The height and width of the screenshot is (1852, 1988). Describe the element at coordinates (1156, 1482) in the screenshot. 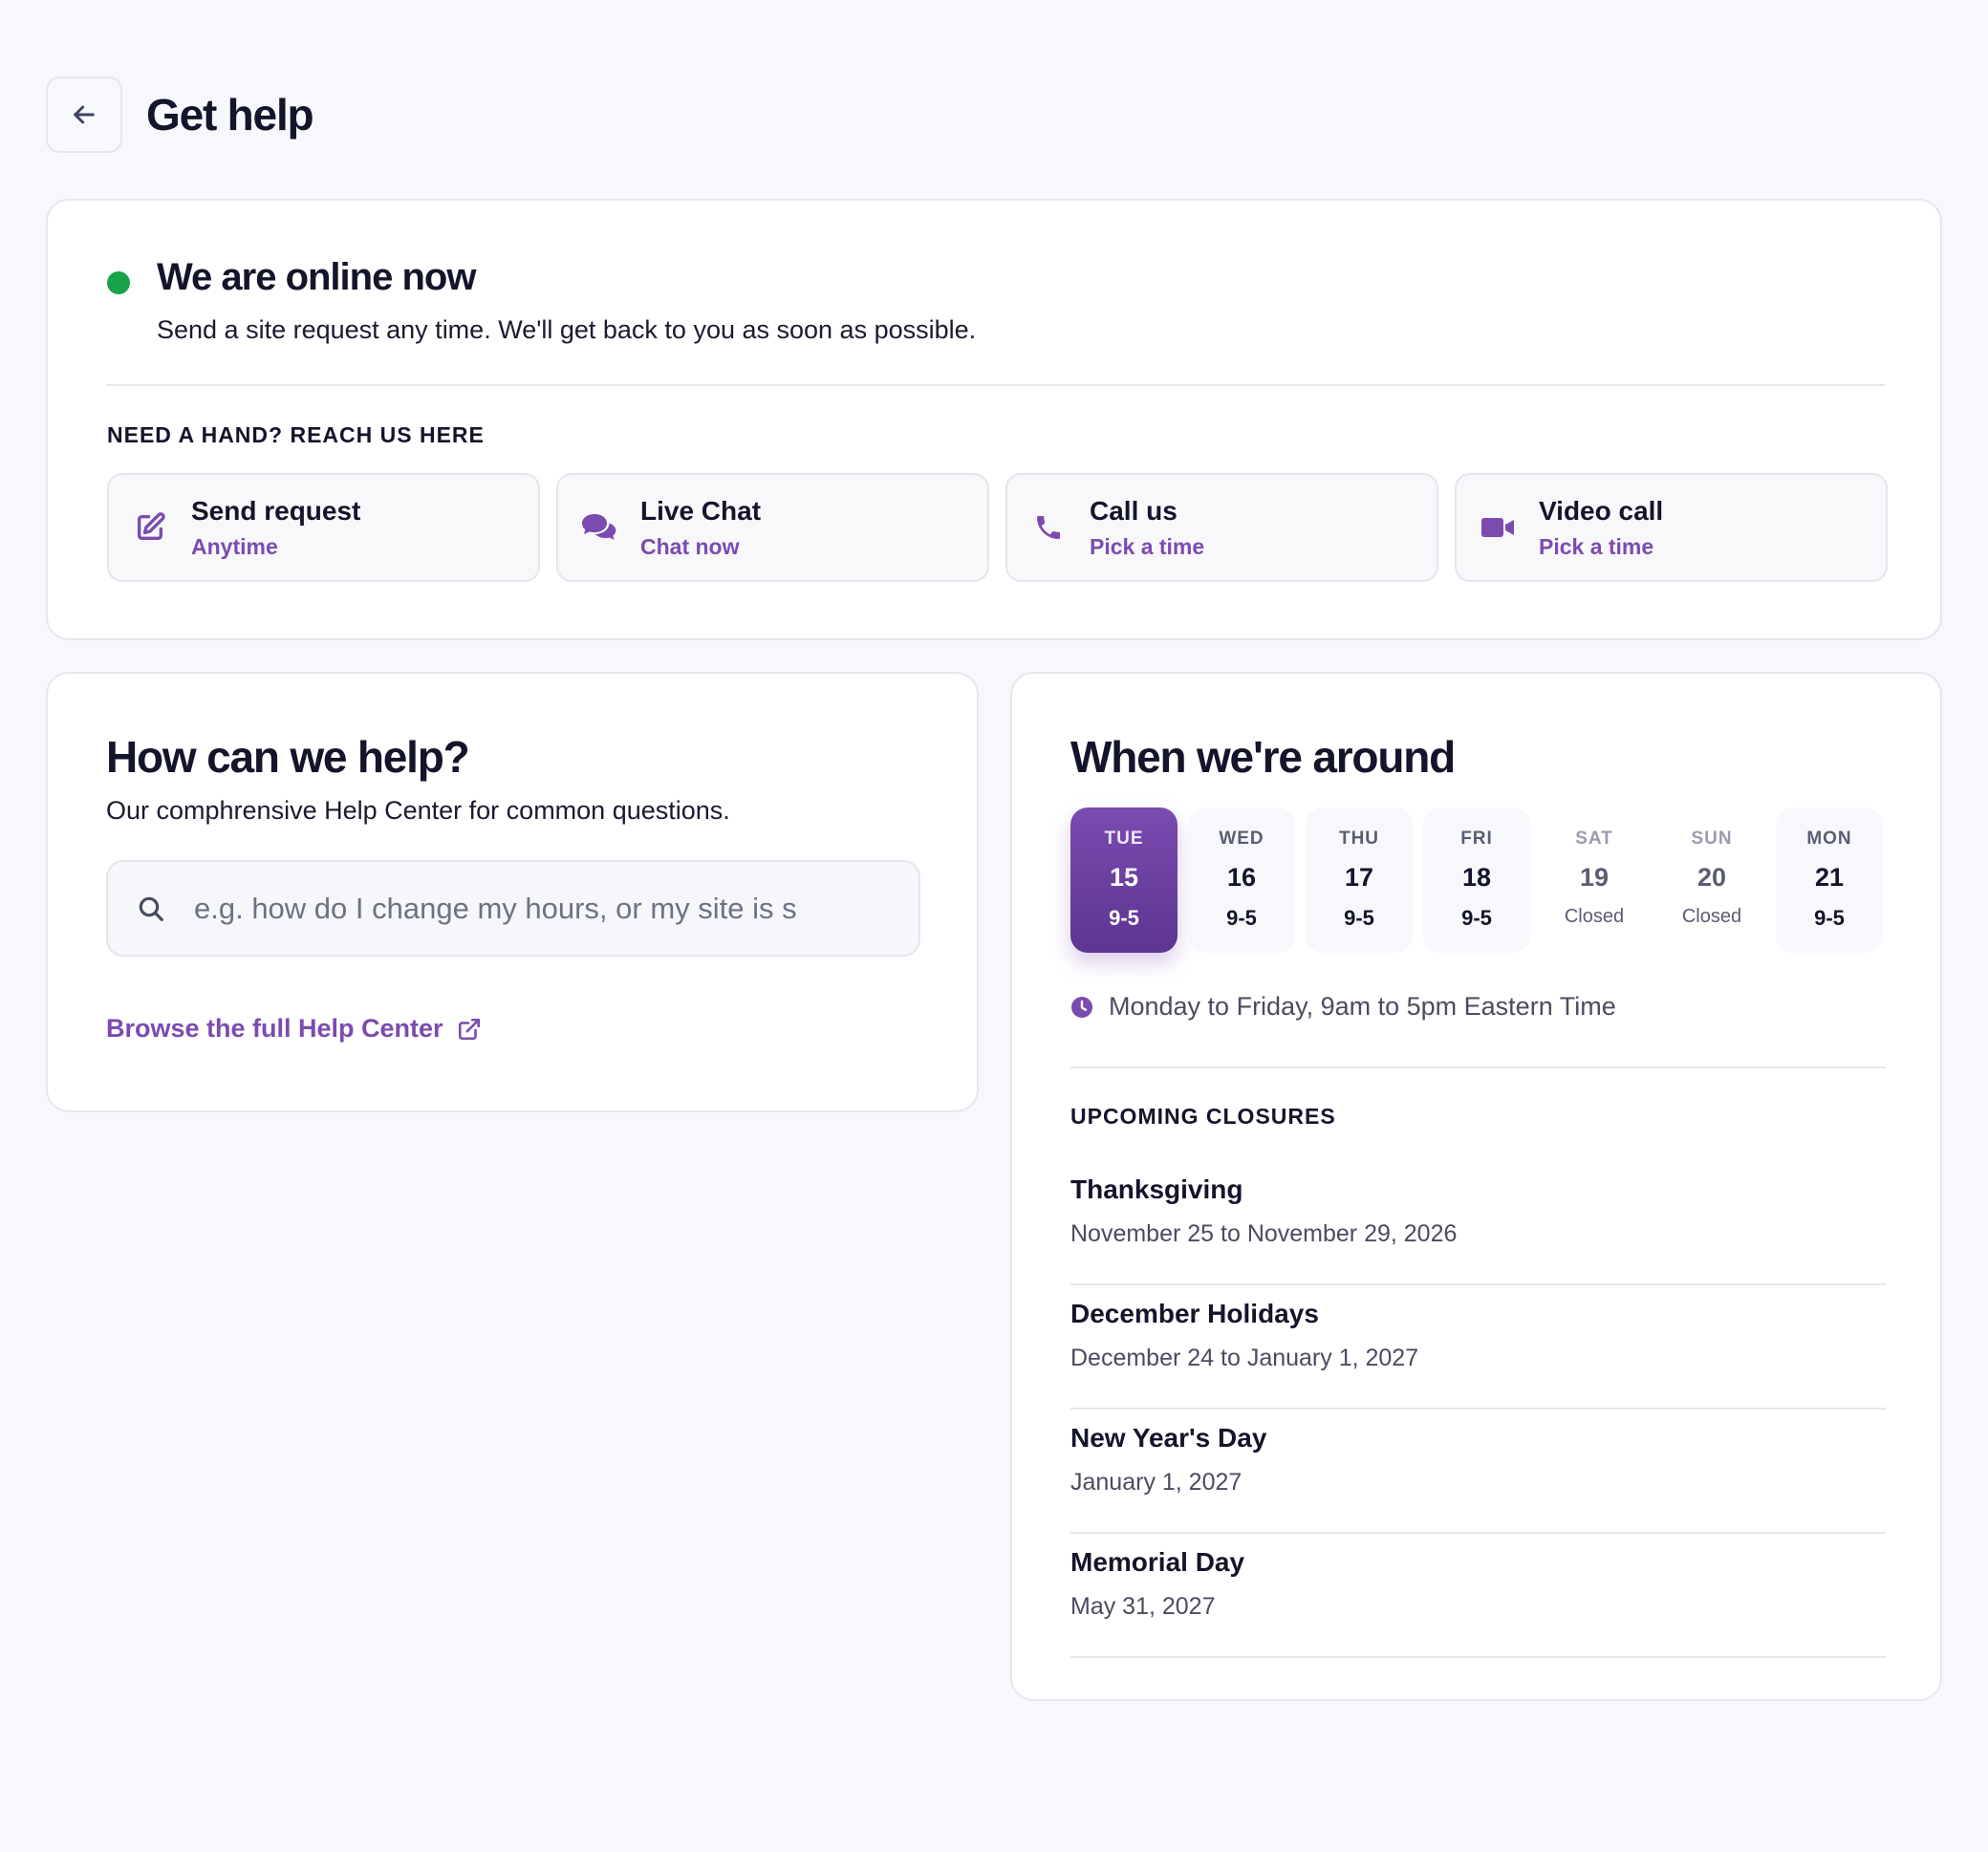

I see `closure-dates: January 1, 2027` at that location.